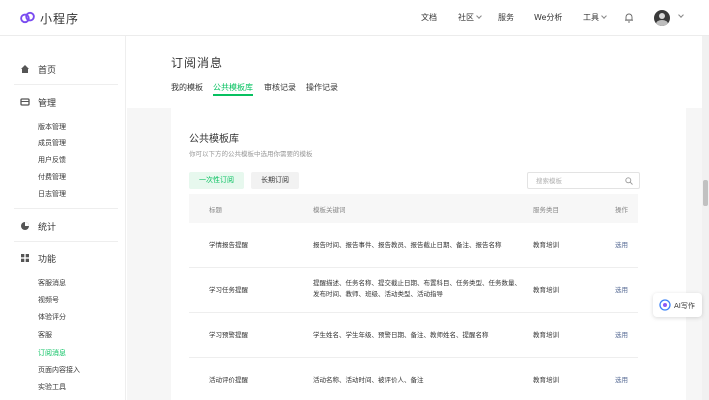  Describe the element at coordinates (233, 87) in the screenshot. I see `tab-public-library: 公共模板库` at that location.